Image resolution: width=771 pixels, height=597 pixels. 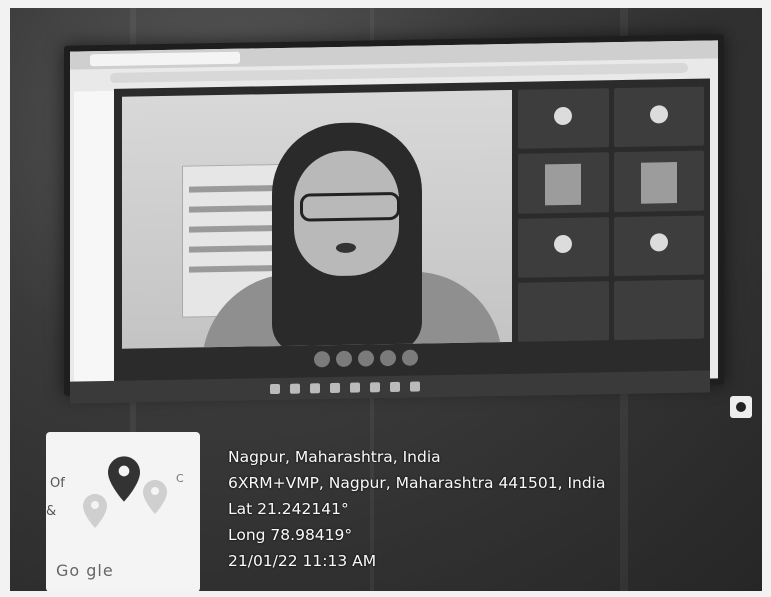 What do you see at coordinates (611, 214) in the screenshot?
I see `participant-grid` at bounding box center [611, 214].